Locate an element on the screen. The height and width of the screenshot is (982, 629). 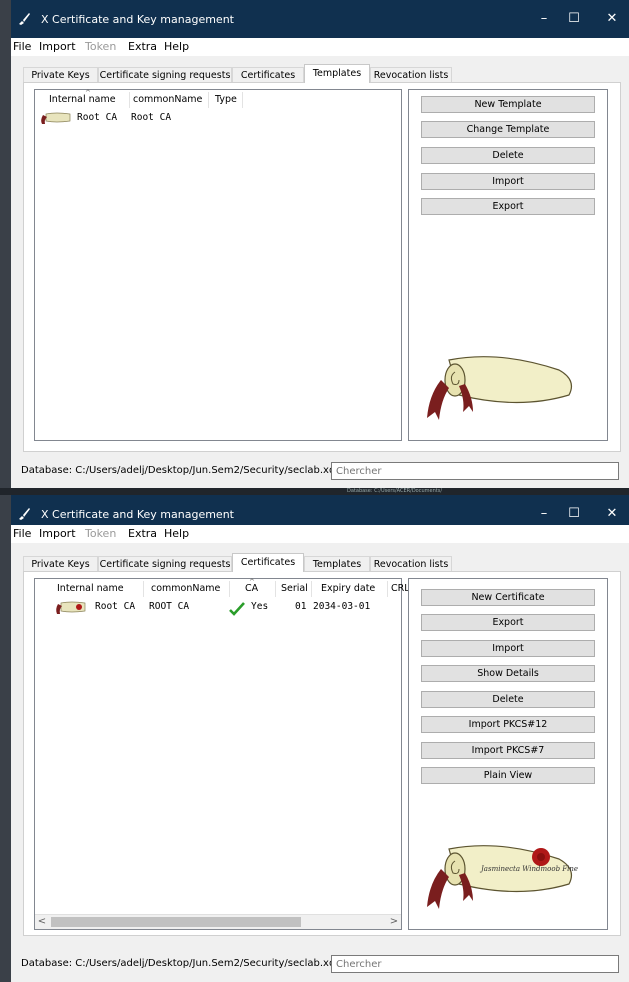
change-template-button: Change Template is located at coordinates (508, 129).